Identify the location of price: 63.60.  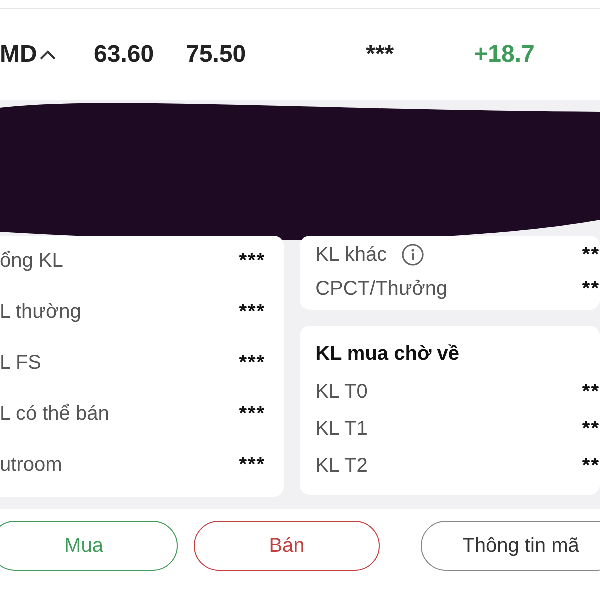
(124, 54).